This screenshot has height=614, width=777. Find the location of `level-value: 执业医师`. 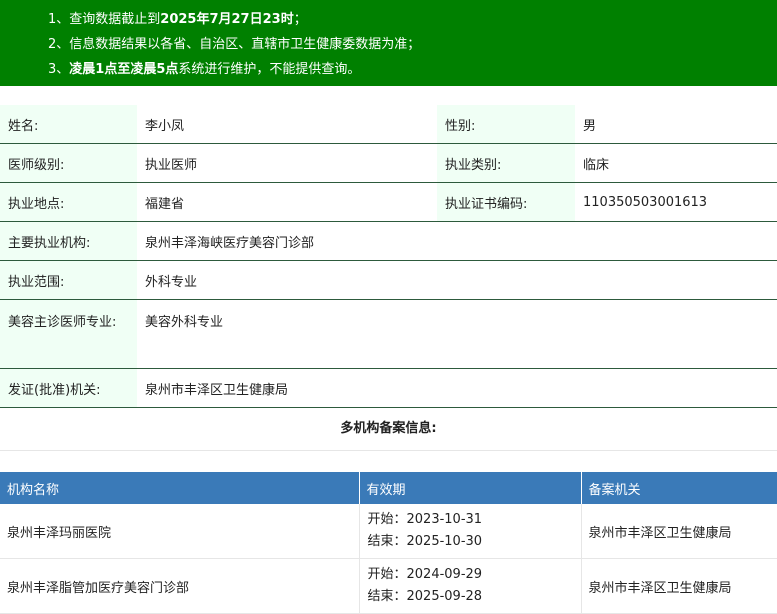

level-value: 执业医师 is located at coordinates (287, 163).